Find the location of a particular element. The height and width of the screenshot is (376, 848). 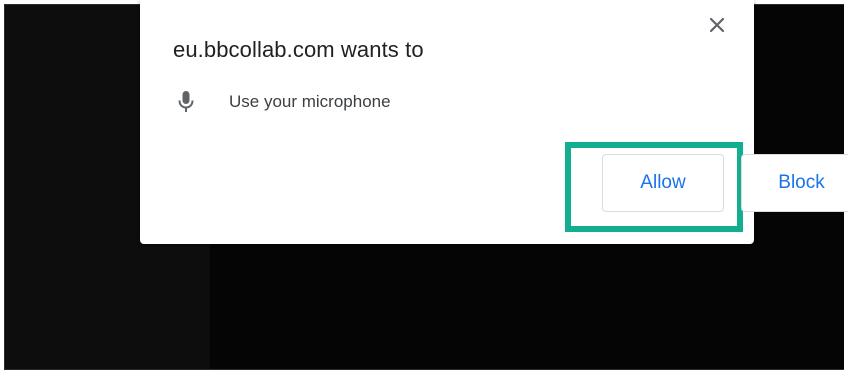

close-icon is located at coordinates (717, 25).